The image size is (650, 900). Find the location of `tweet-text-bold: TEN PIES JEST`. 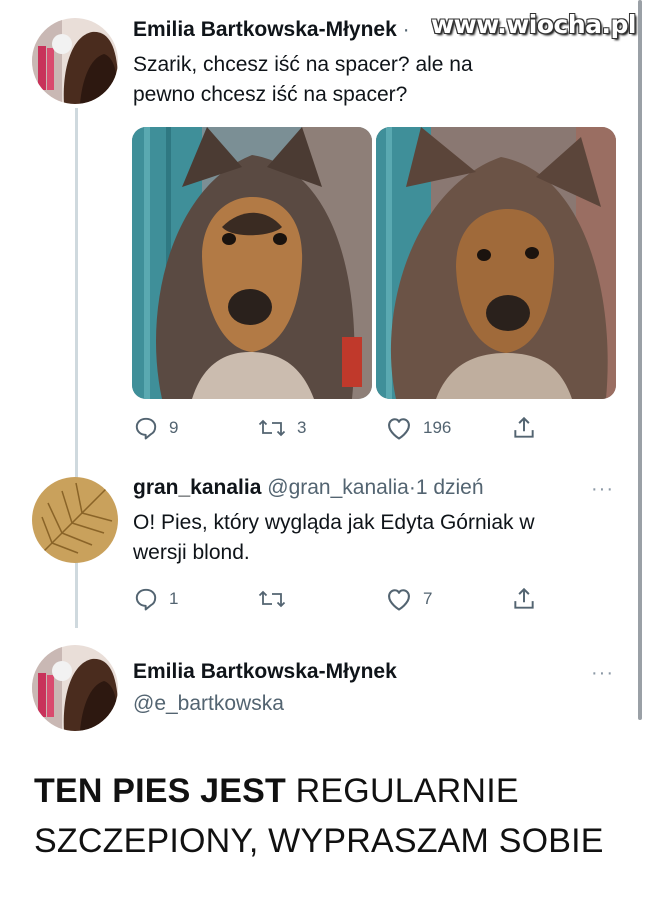

tweet-text-bold: TEN PIES JEST is located at coordinates (160, 791).